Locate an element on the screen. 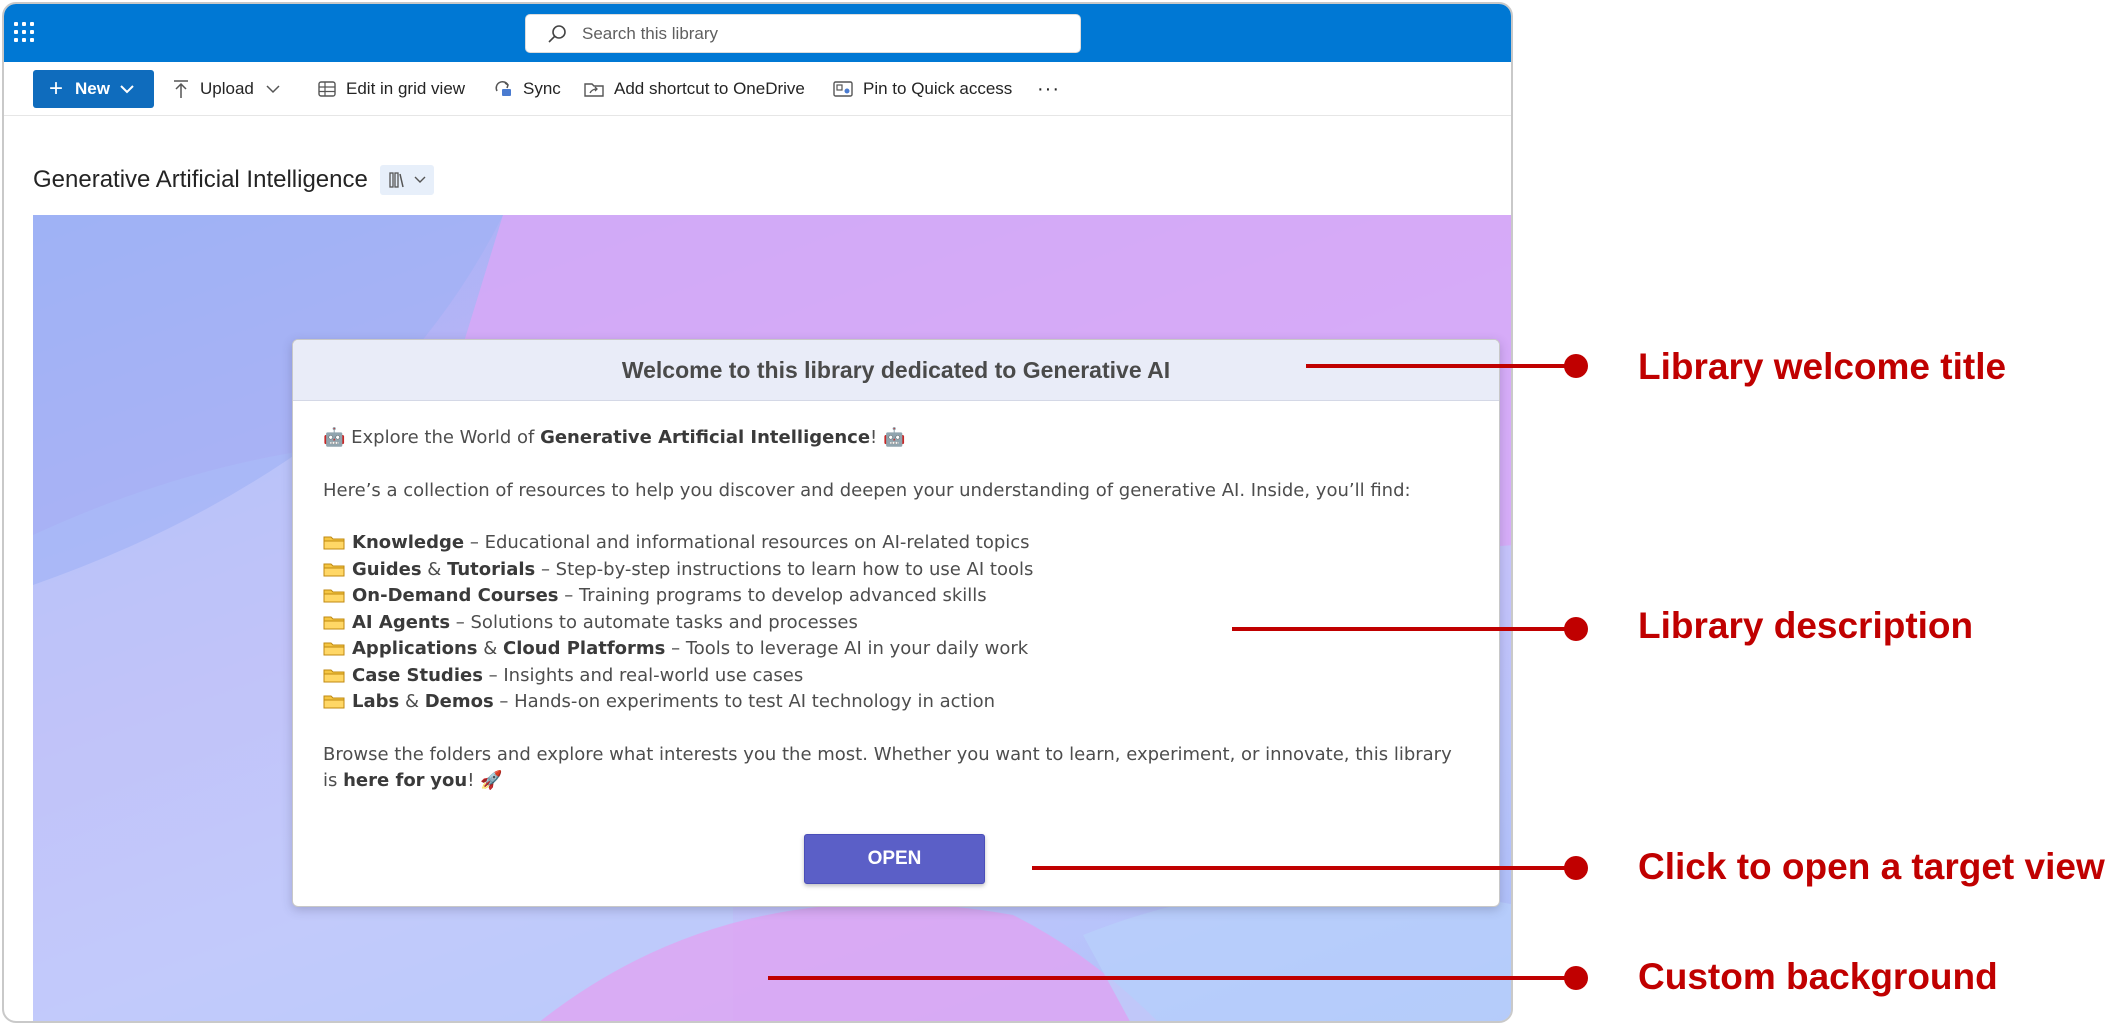 The width and height of the screenshot is (2115, 1027). more-options-button: ··· is located at coordinates (1048, 89).